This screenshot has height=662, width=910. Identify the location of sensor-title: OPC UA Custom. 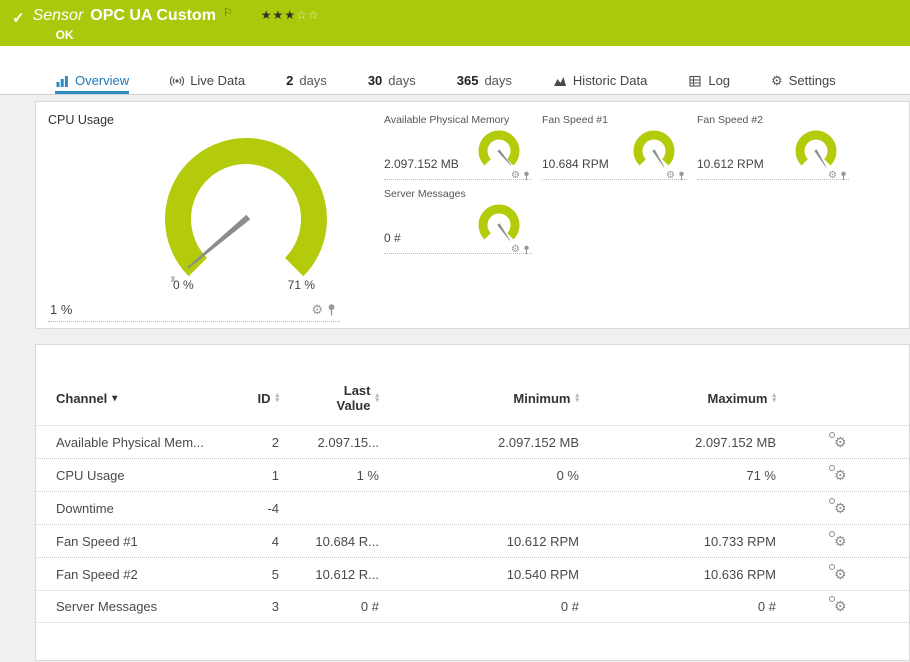
(153, 15).